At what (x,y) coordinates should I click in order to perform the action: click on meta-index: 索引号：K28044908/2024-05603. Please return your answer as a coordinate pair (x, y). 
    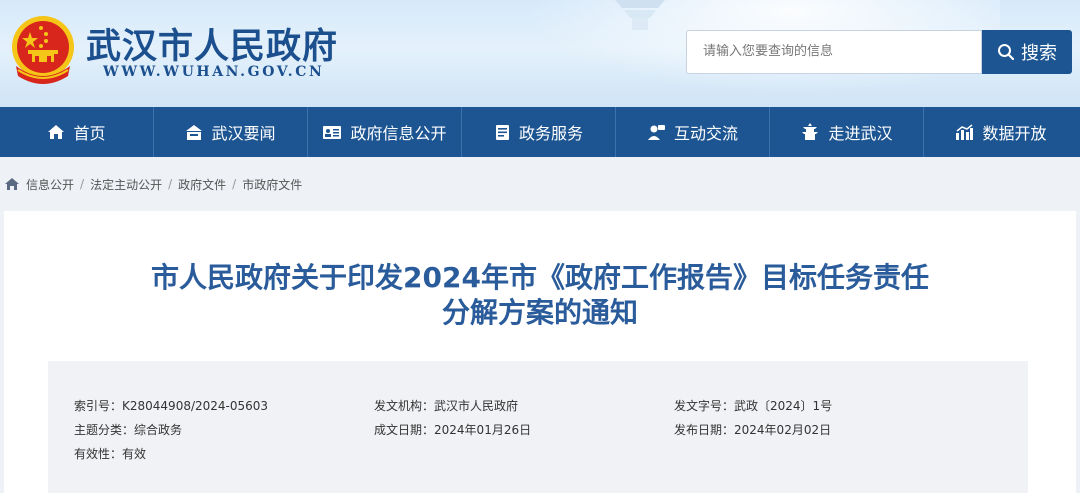
    Looking at the image, I should click on (171, 405).